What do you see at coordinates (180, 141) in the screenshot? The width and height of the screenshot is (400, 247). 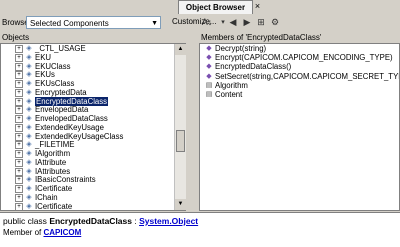 I see `scroll-thumb` at bounding box center [180, 141].